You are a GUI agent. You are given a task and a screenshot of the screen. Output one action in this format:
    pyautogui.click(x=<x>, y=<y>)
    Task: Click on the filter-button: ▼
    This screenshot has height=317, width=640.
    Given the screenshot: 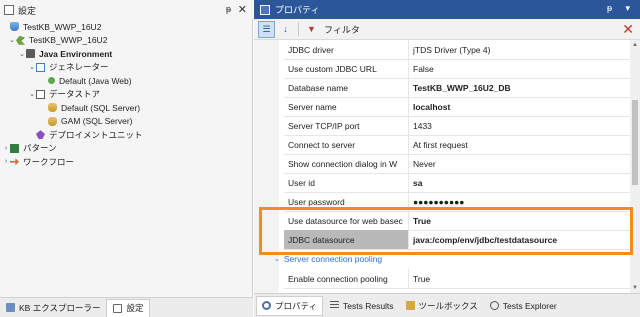 What is the action you would take?
    pyautogui.click(x=311, y=29)
    